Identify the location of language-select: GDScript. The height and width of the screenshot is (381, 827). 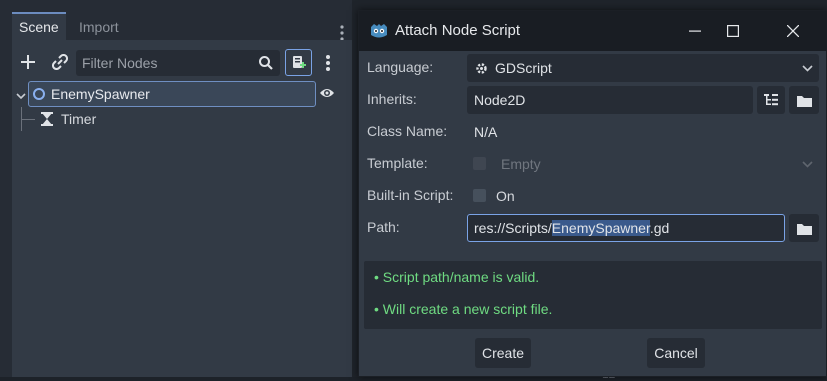
(643, 68).